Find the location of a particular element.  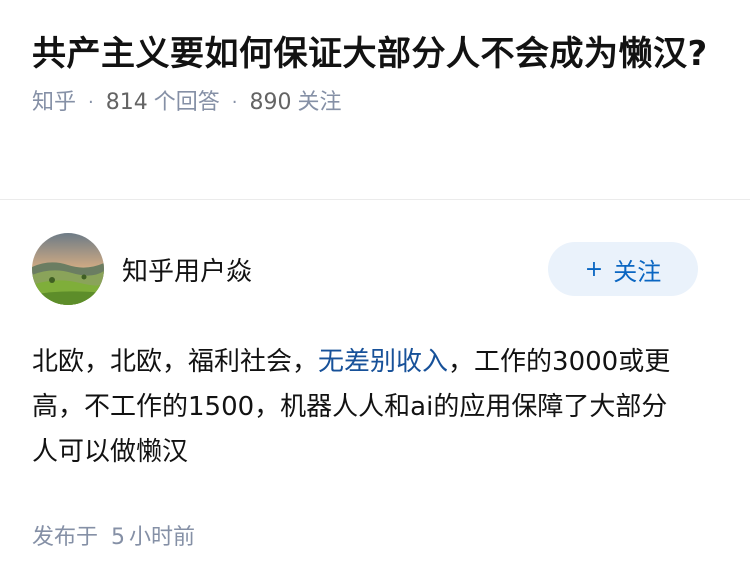

plus-icon: + is located at coordinates (594, 269).